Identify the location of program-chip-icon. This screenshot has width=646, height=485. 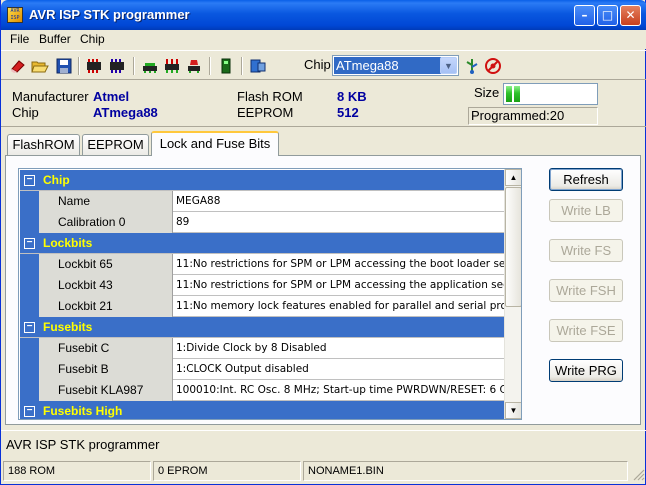
(172, 66).